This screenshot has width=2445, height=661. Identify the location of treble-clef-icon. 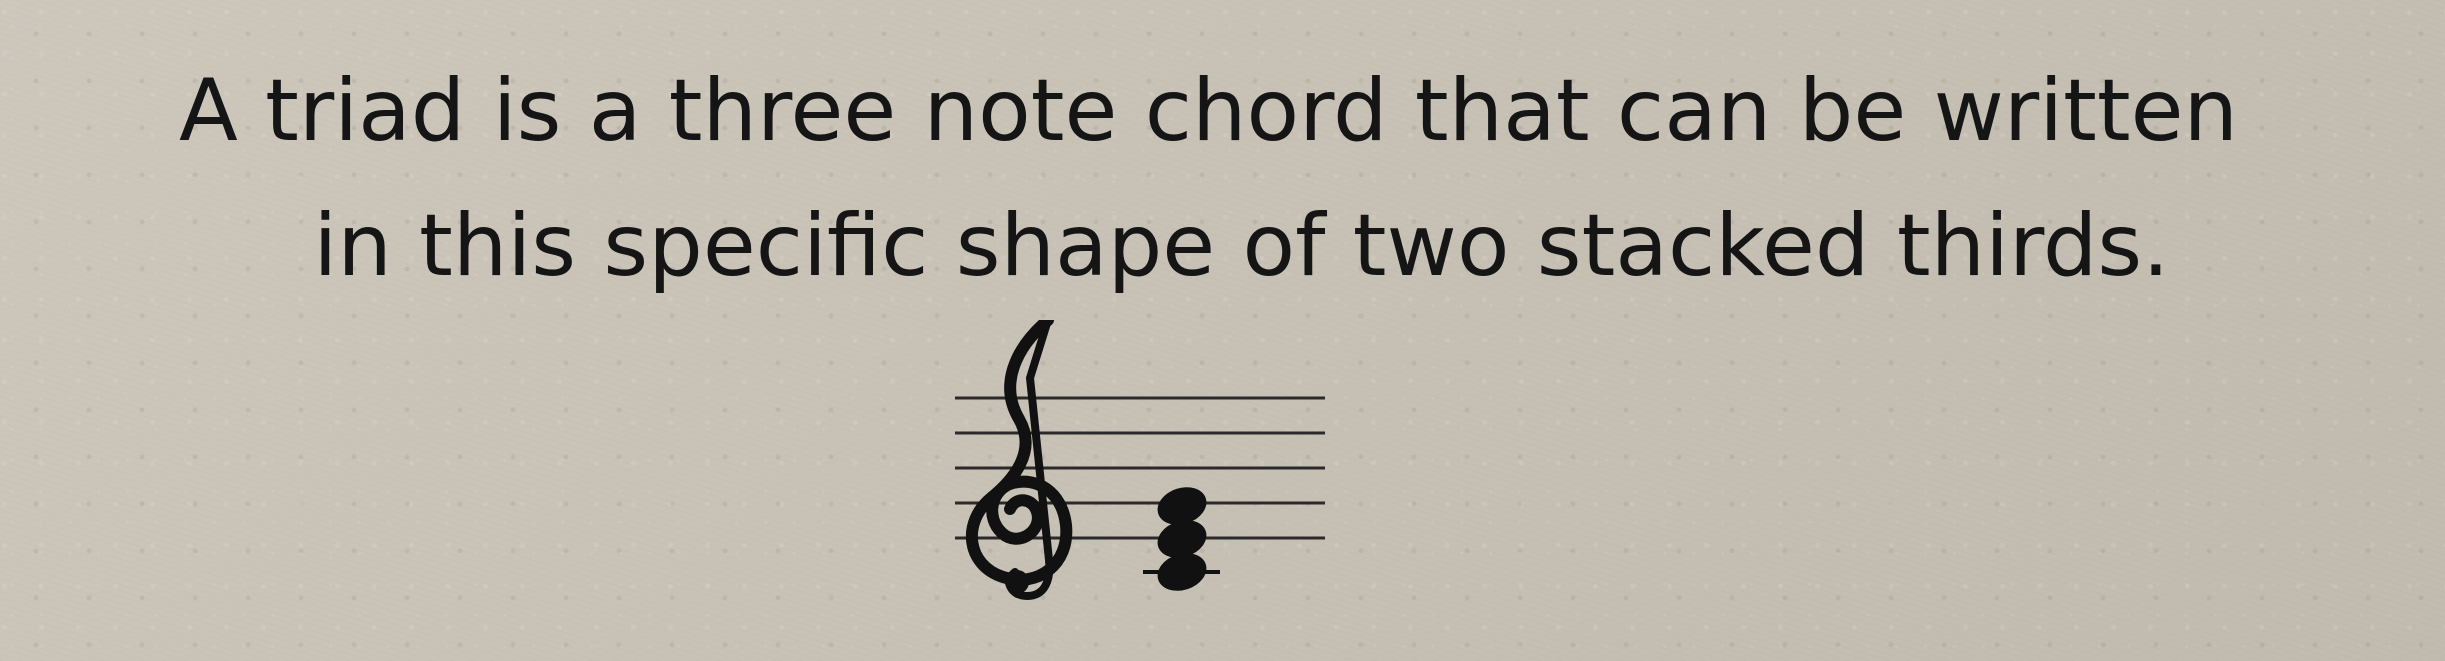
(1019, 460).